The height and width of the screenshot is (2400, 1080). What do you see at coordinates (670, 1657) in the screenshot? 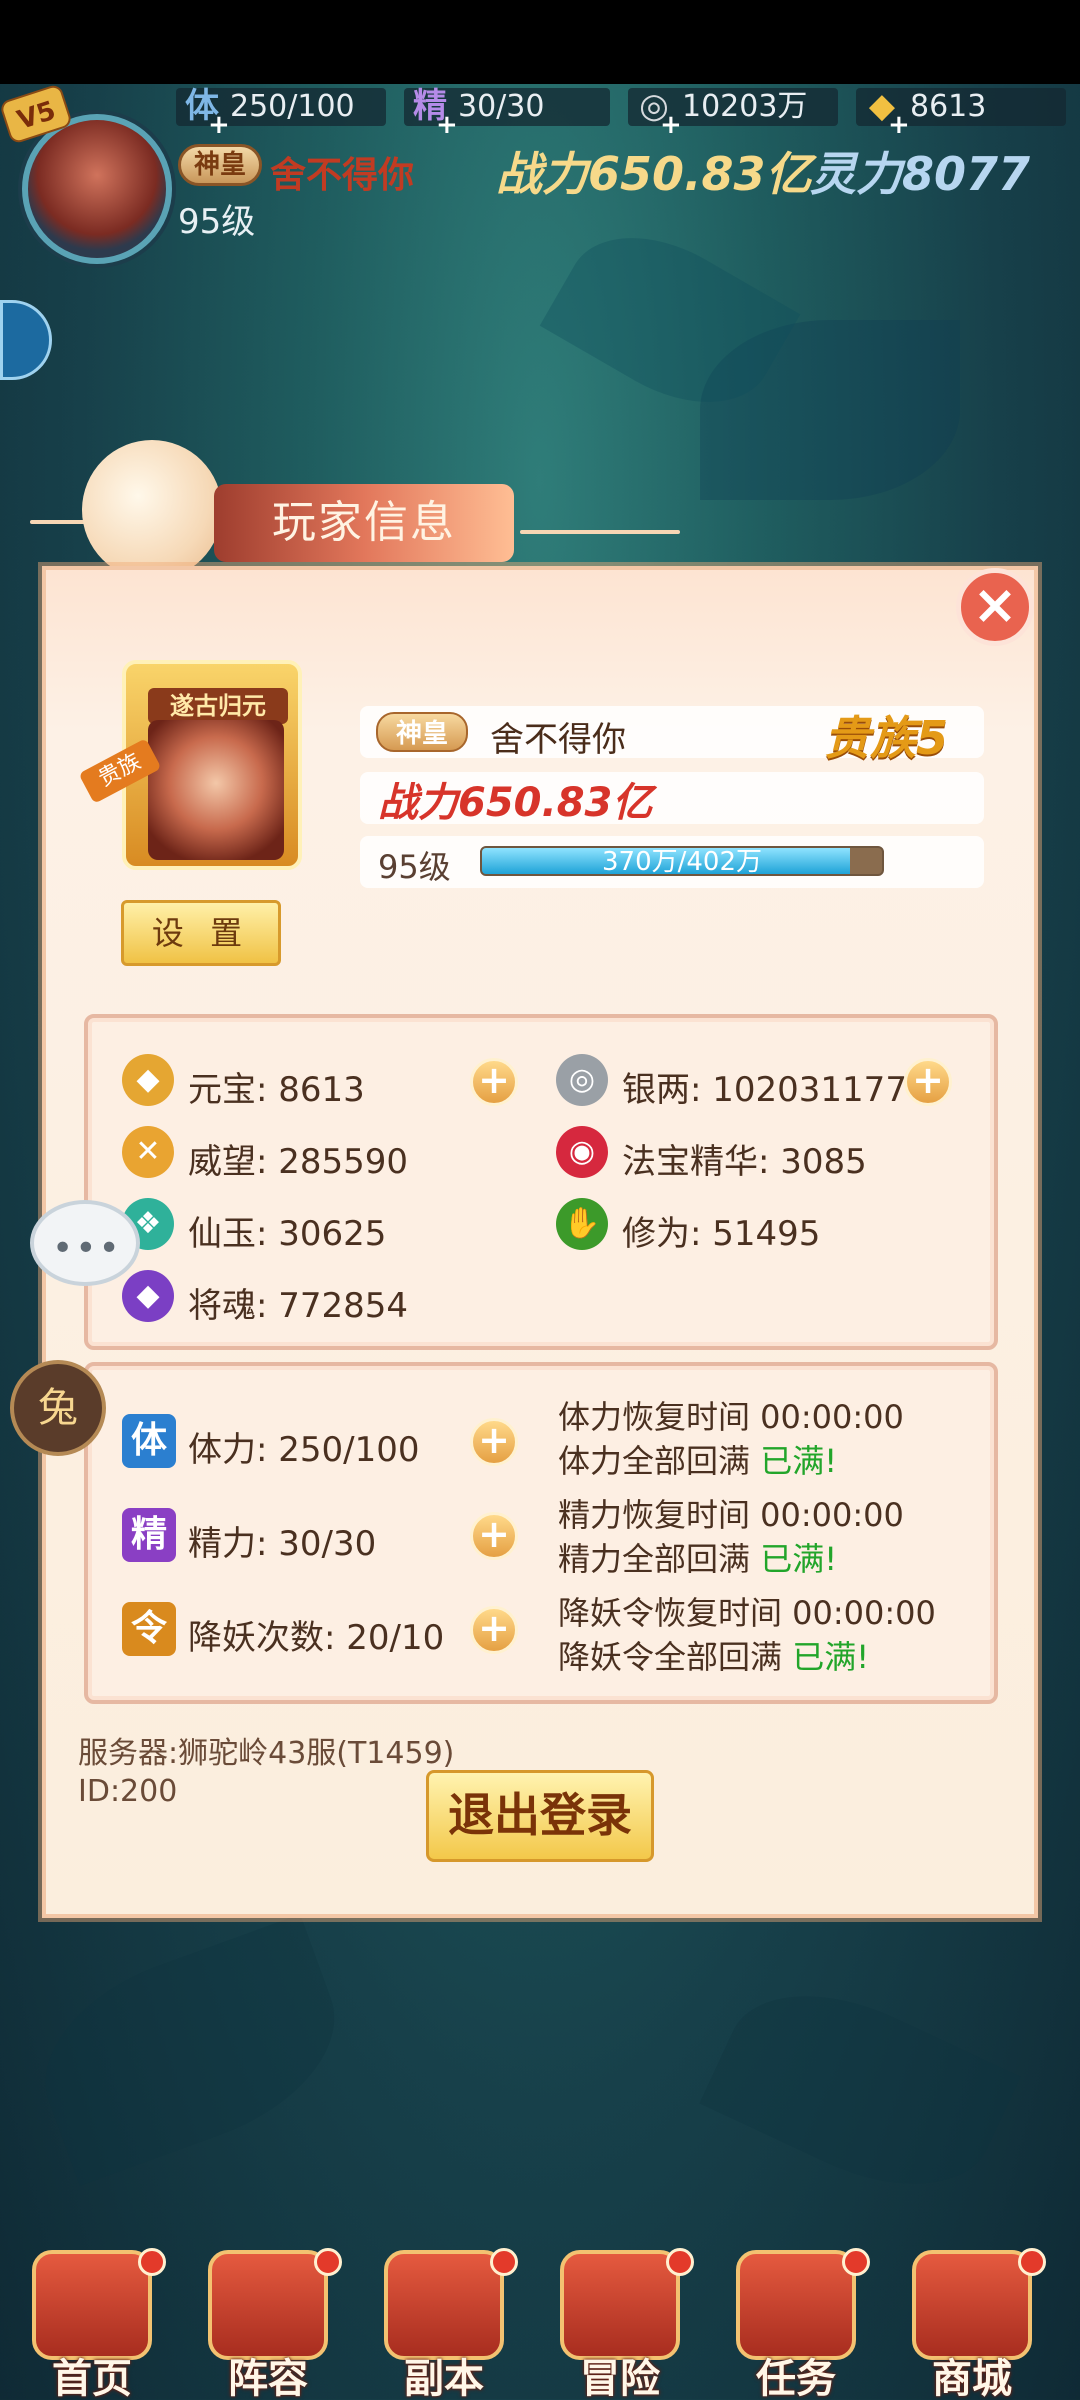
I see `demon-full-label: 降妖令全部回满` at bounding box center [670, 1657].